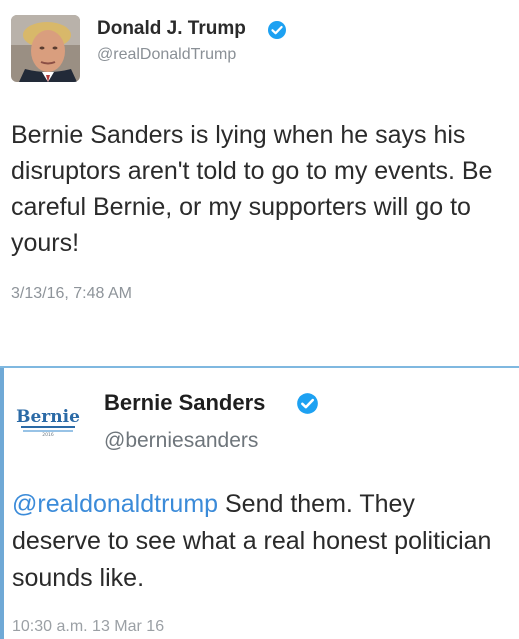 This screenshot has height=639, width=519. I want to click on tweet-timestamp: 3/13/16, 7:48 AM, so click(71, 294).